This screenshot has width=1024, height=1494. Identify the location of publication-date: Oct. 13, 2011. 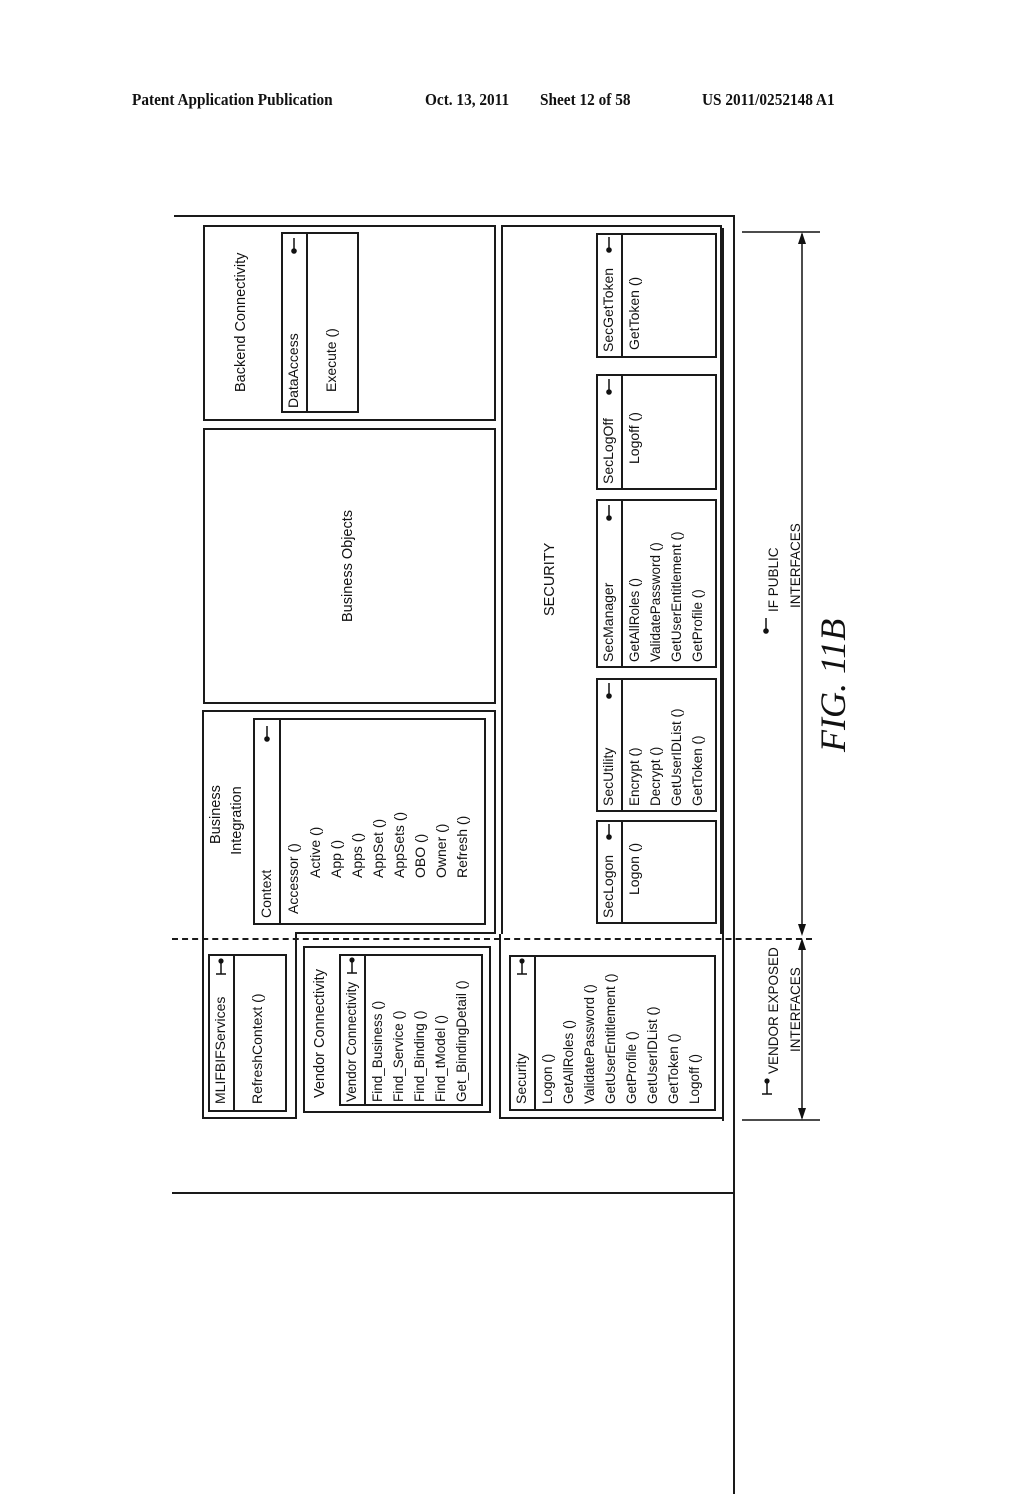
(467, 99).